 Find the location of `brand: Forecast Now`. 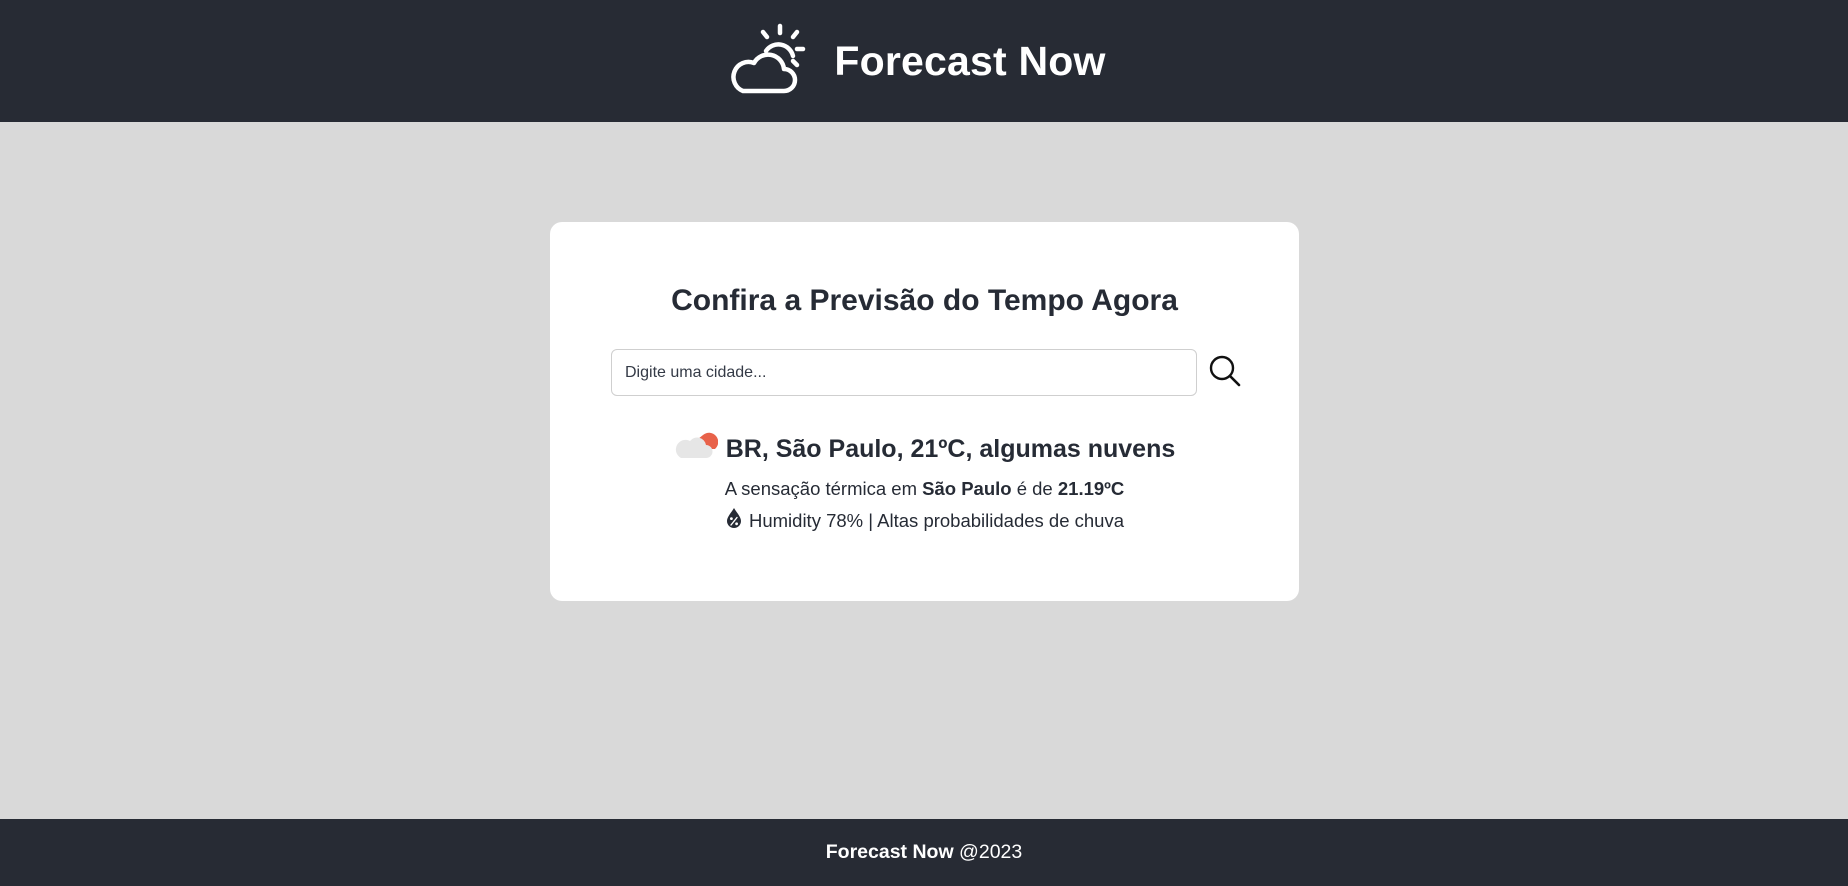

brand: Forecast Now is located at coordinates (917, 61).